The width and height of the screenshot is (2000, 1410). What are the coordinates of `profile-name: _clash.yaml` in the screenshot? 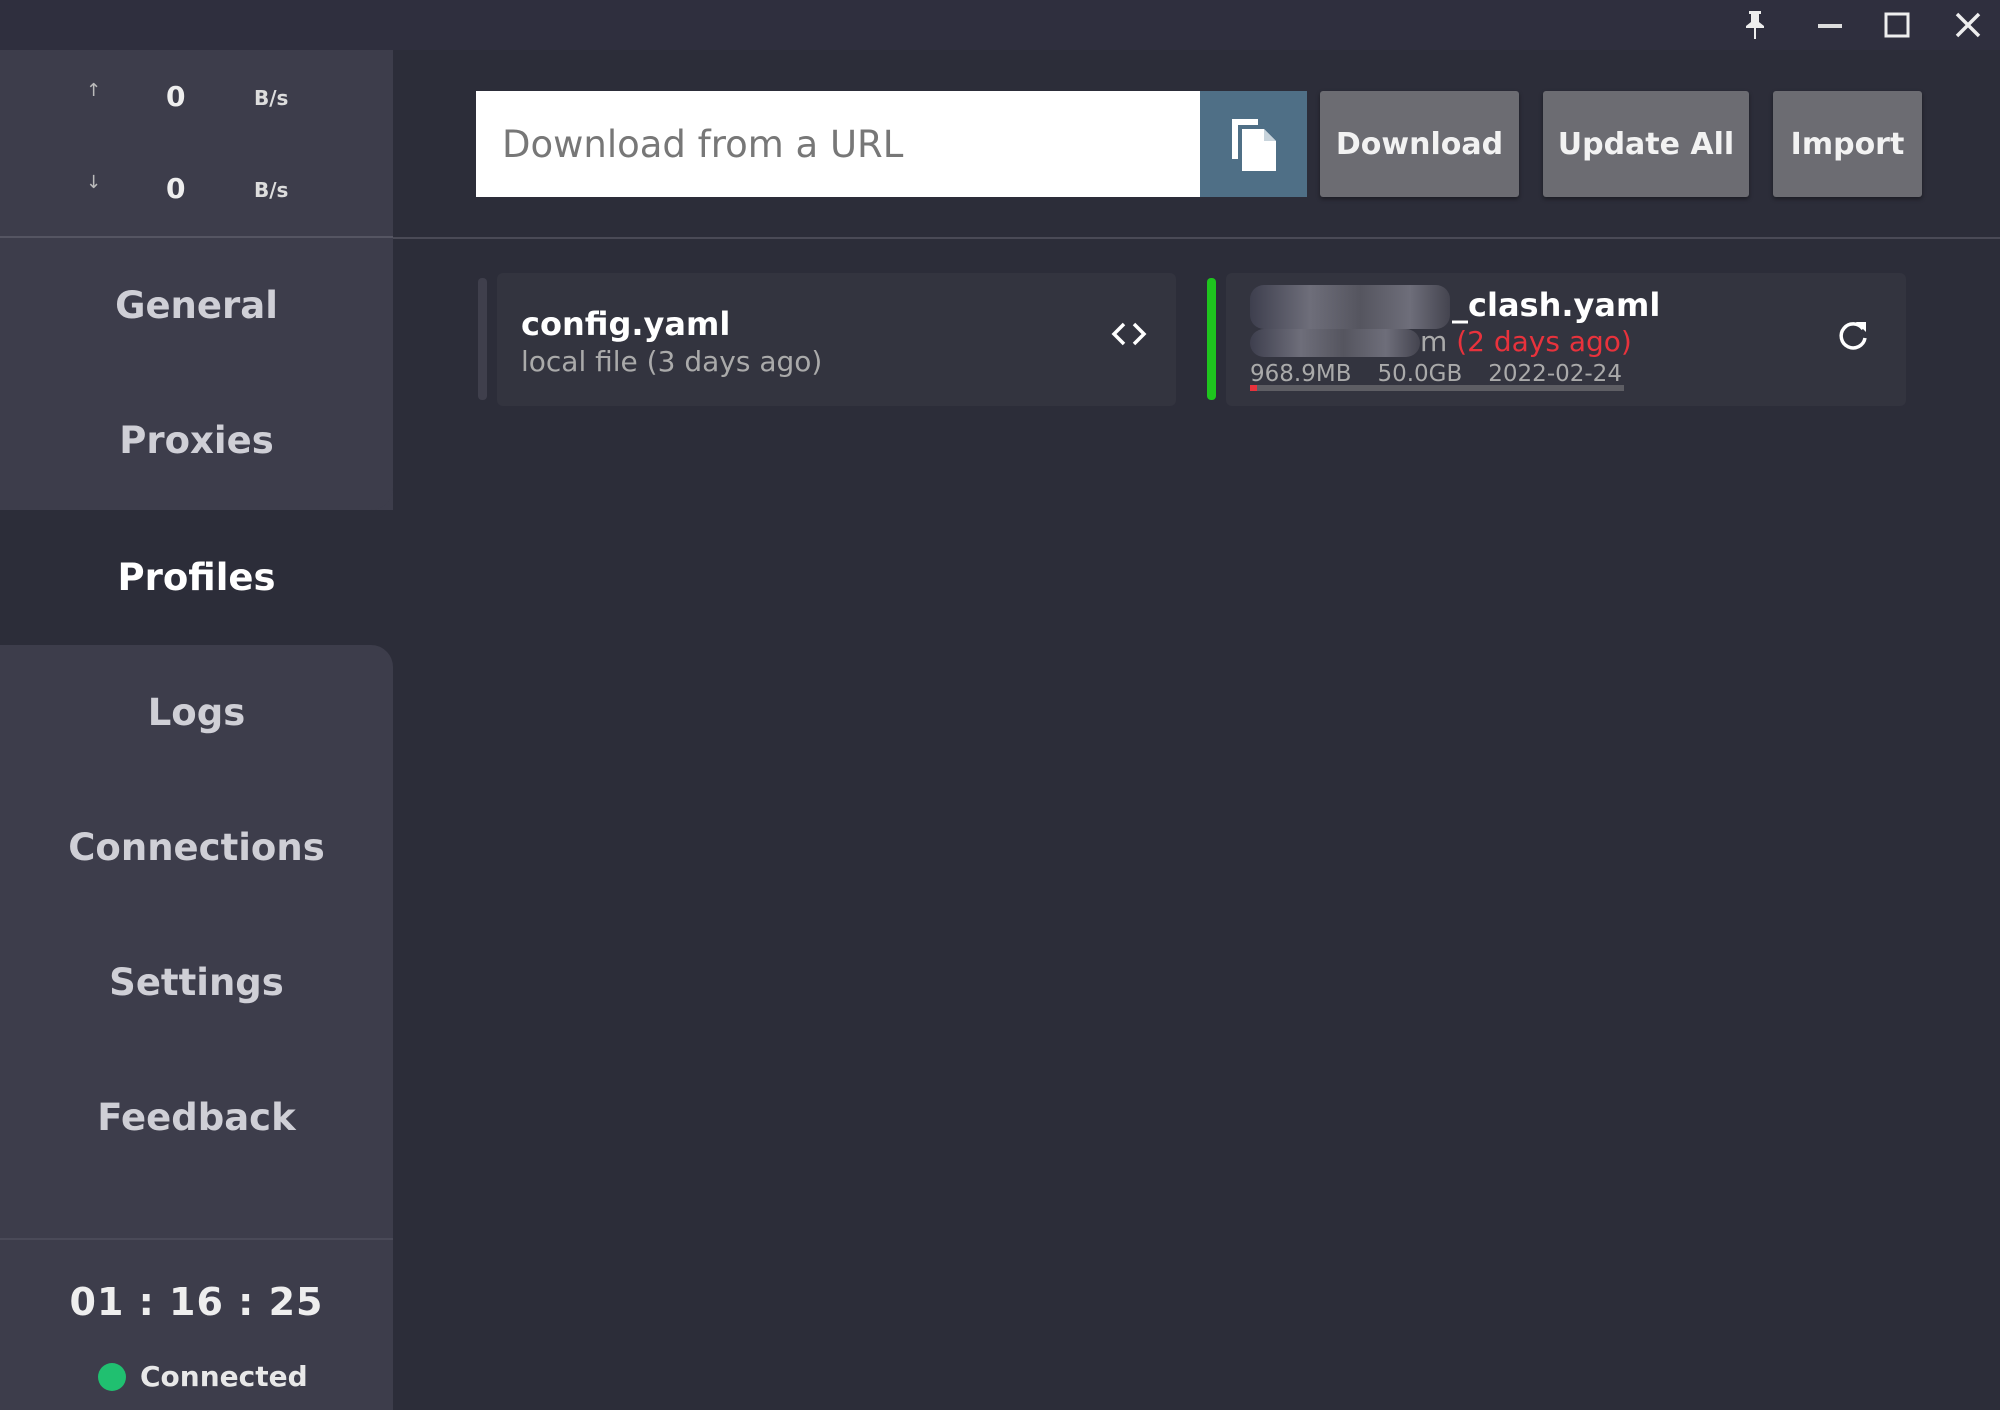 It's located at (1556, 305).